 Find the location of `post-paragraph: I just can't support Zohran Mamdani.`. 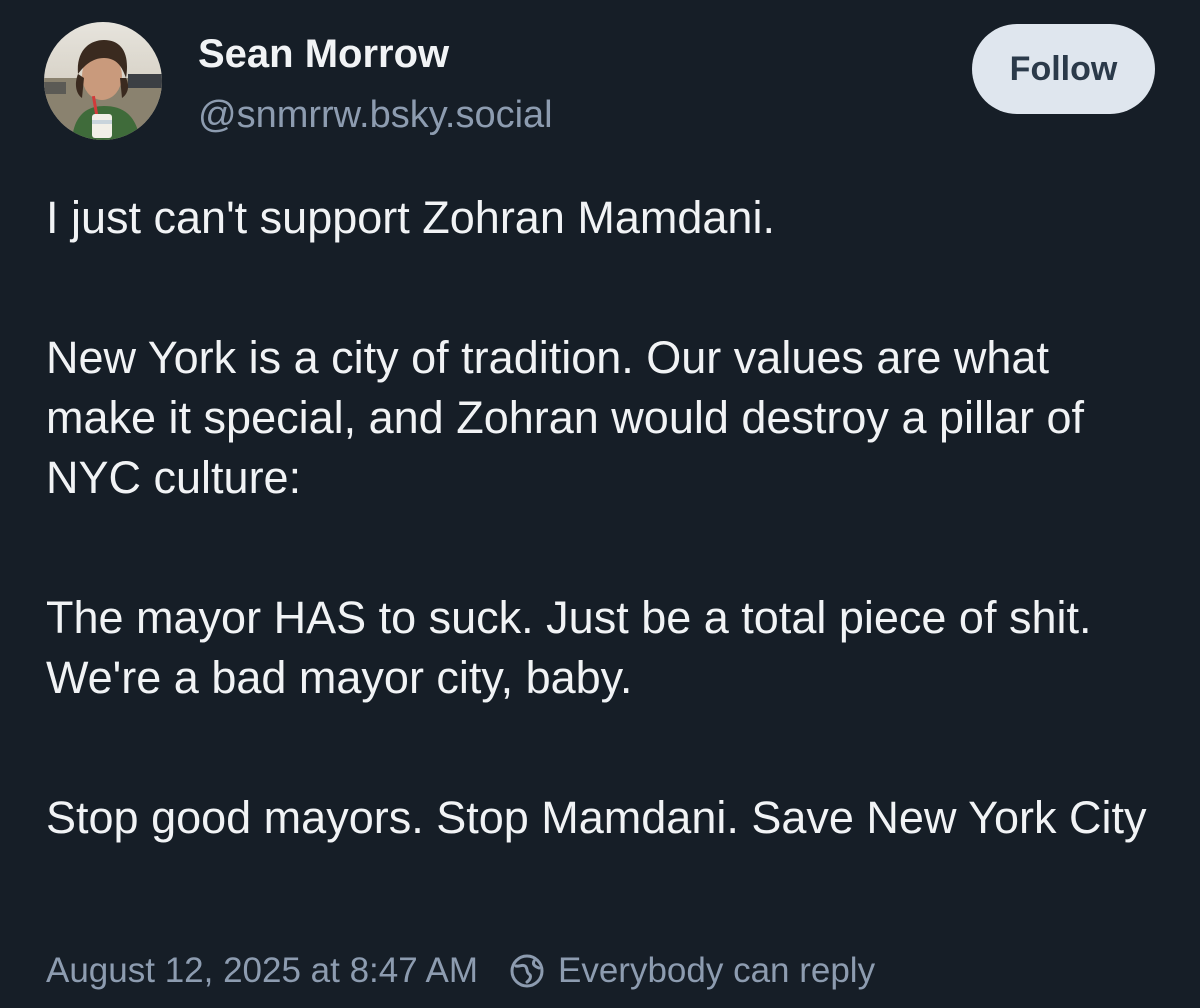

post-paragraph: I just can't support Zohran Mamdani. is located at coordinates (410, 217).